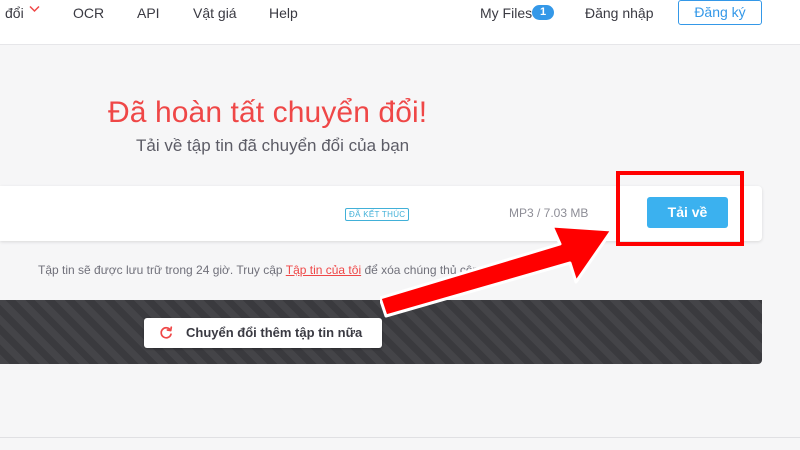 The image size is (800, 450). I want to click on convert-more-button: Chuyển đổi thêm tập tin nữa, so click(263, 333).